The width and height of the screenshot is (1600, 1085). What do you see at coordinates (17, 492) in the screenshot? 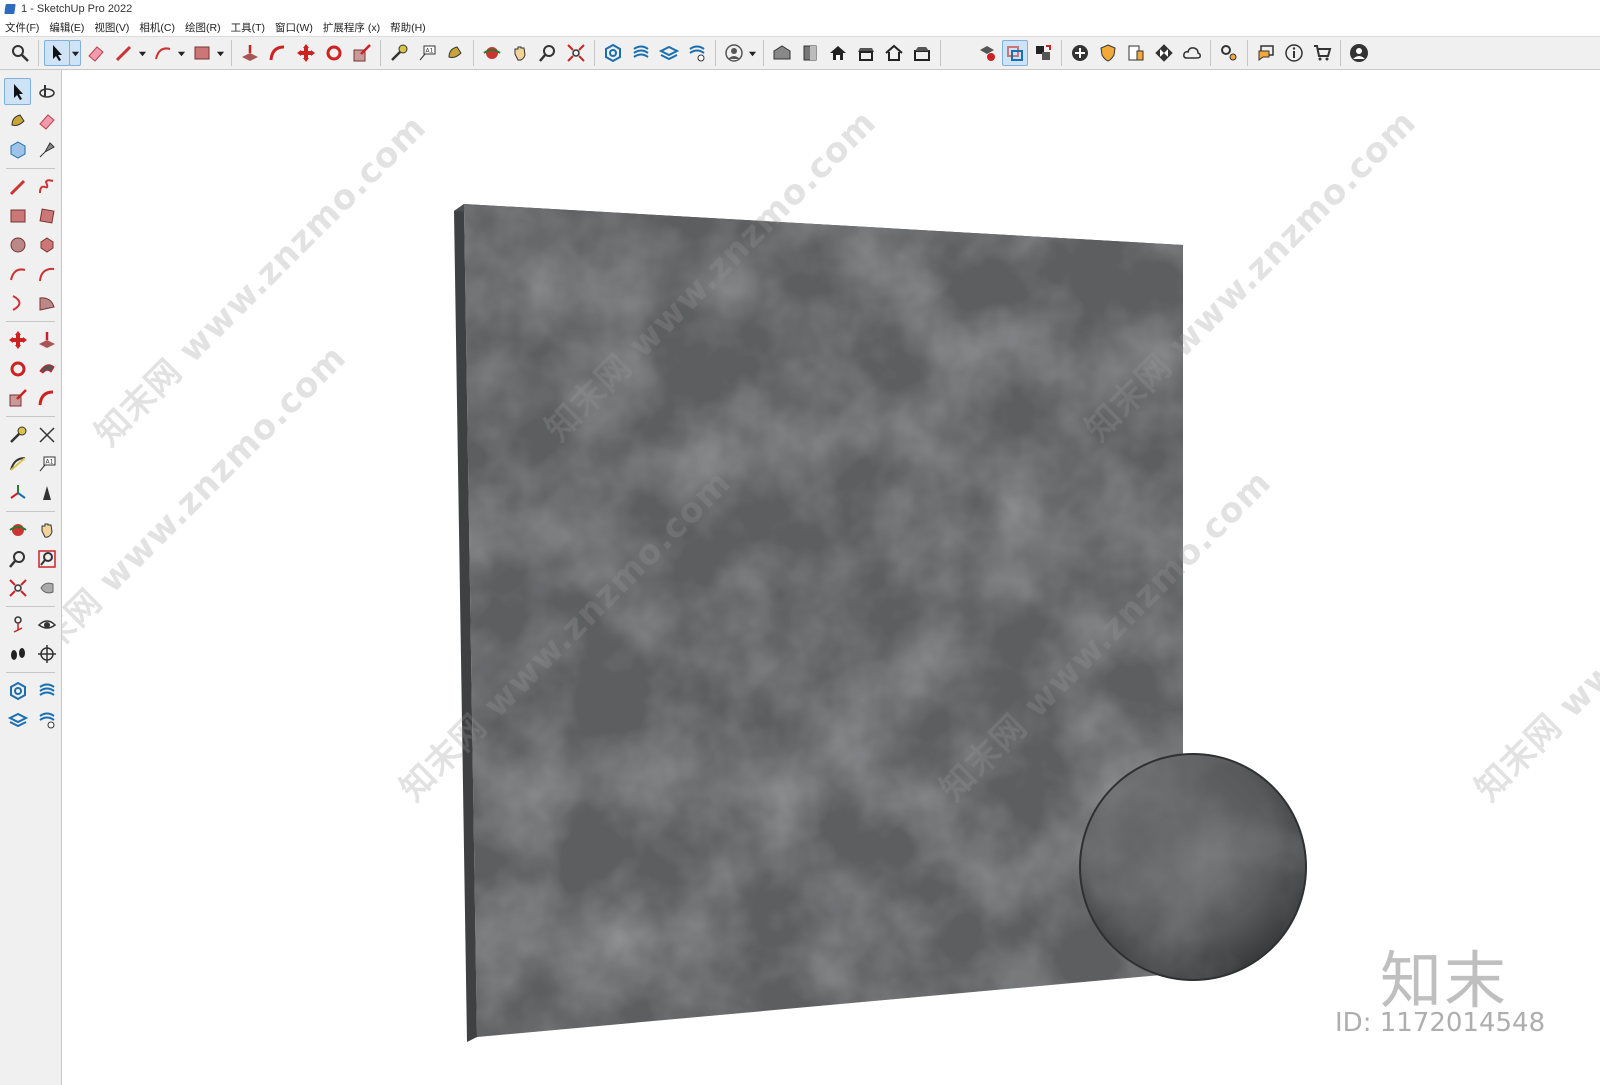
I see `axes-icon` at bounding box center [17, 492].